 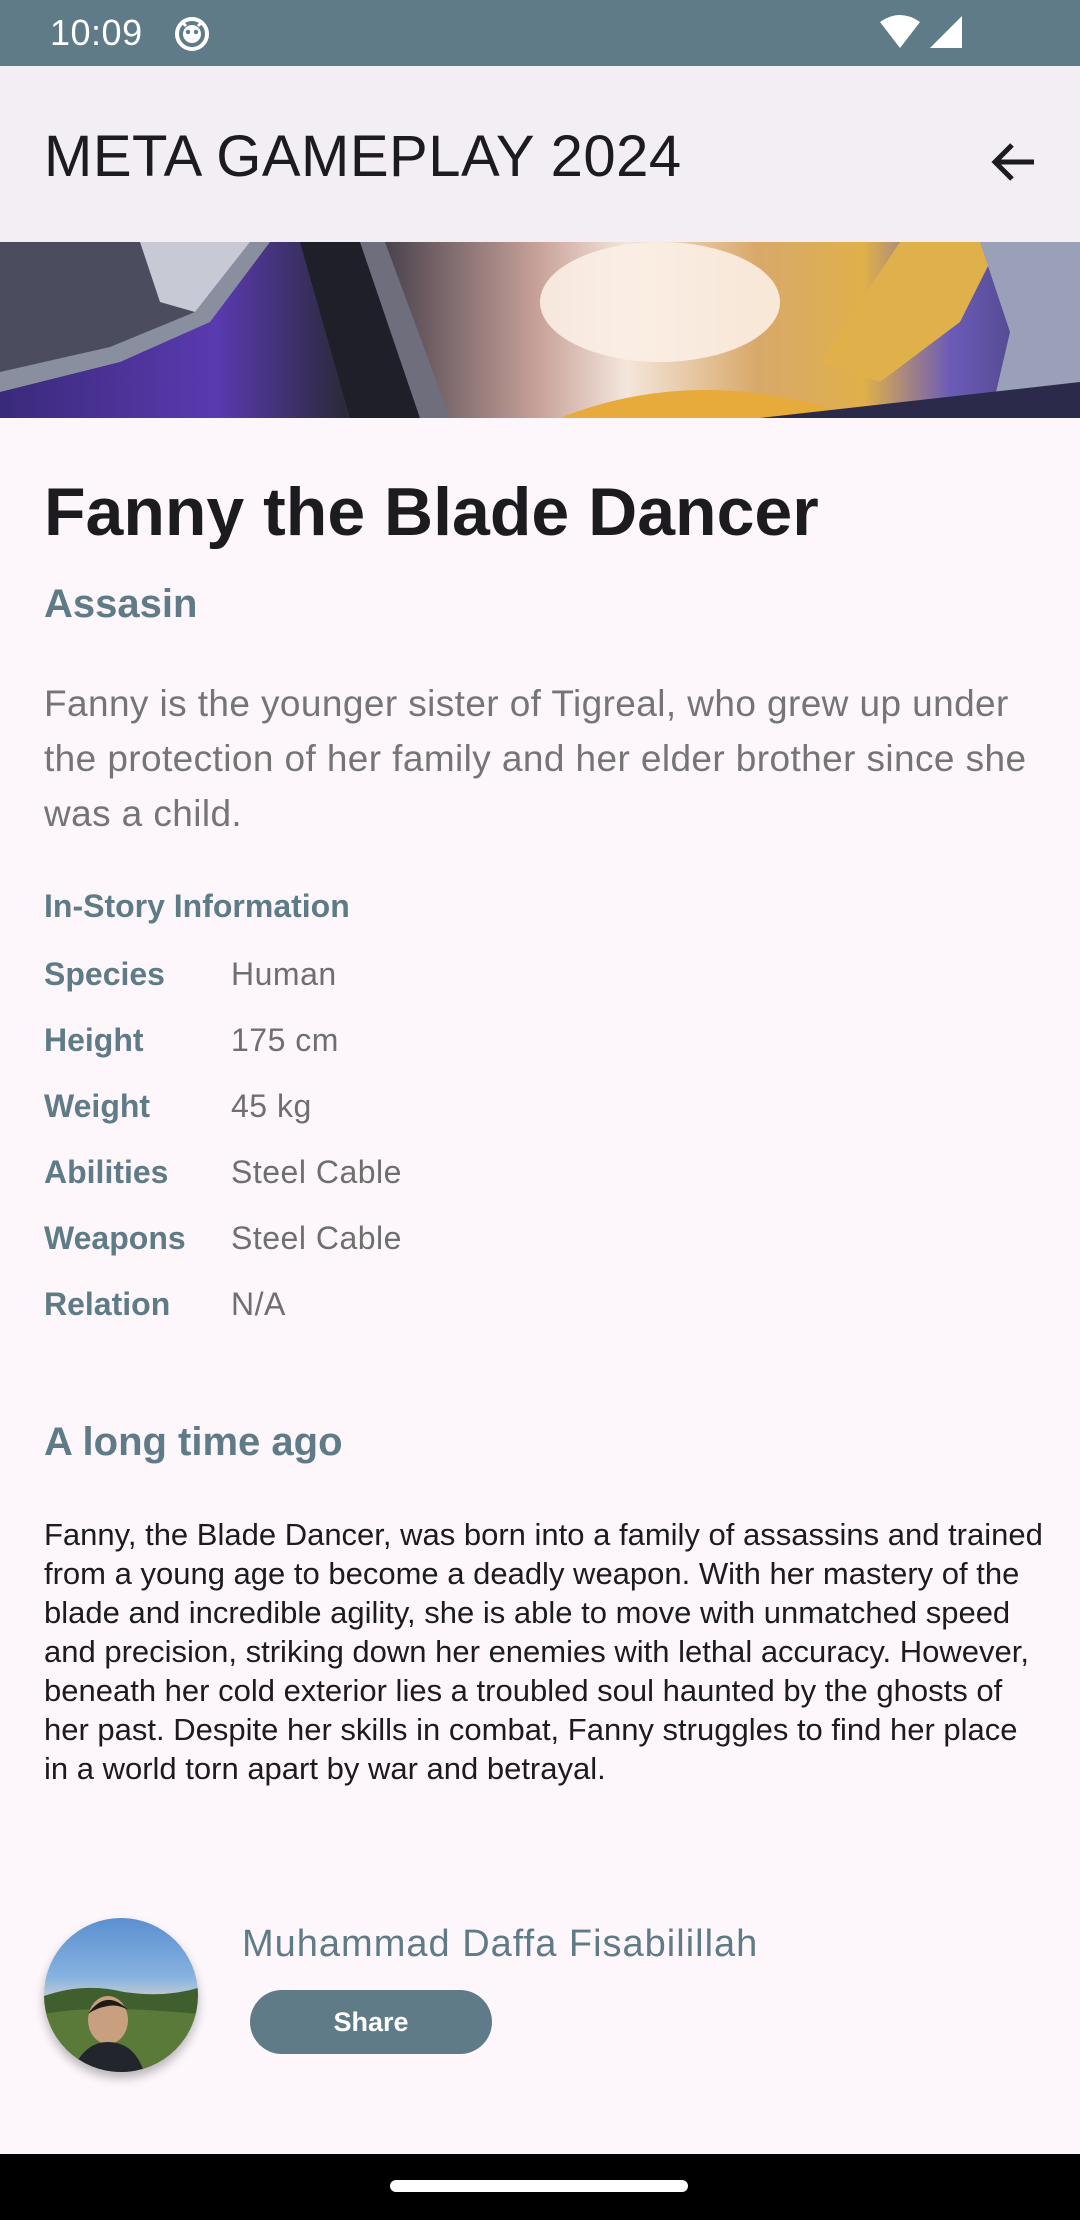 I want to click on info-label: Weight, so click(x=97, y=1106).